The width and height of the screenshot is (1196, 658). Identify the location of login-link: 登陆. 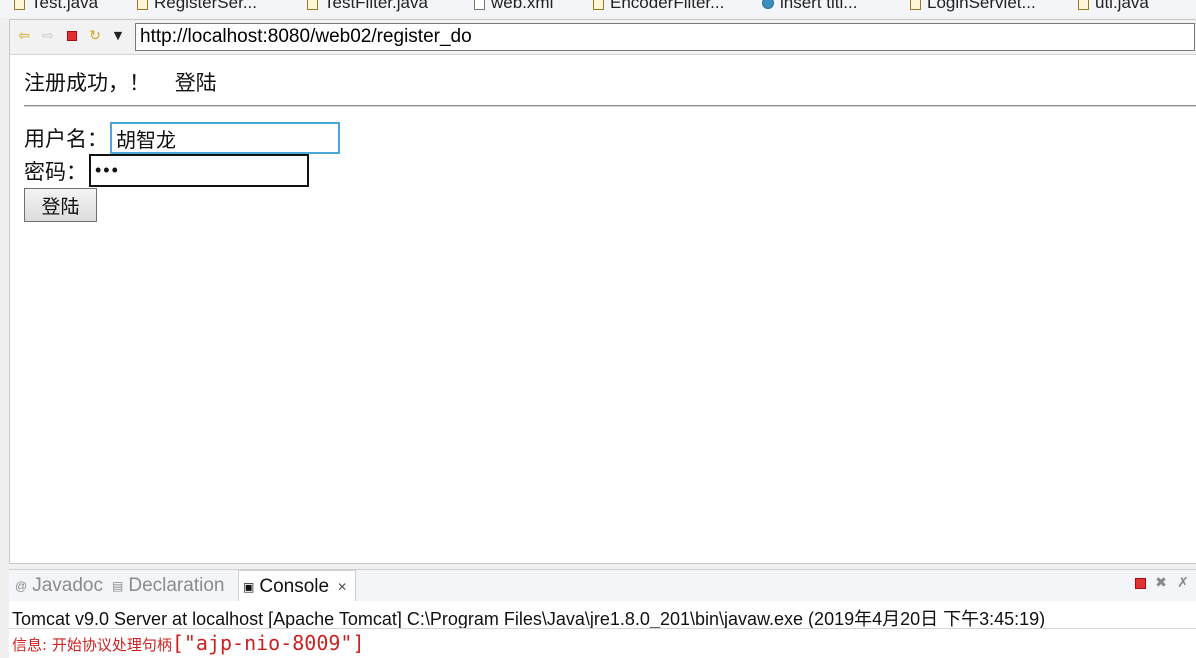
(196, 83).